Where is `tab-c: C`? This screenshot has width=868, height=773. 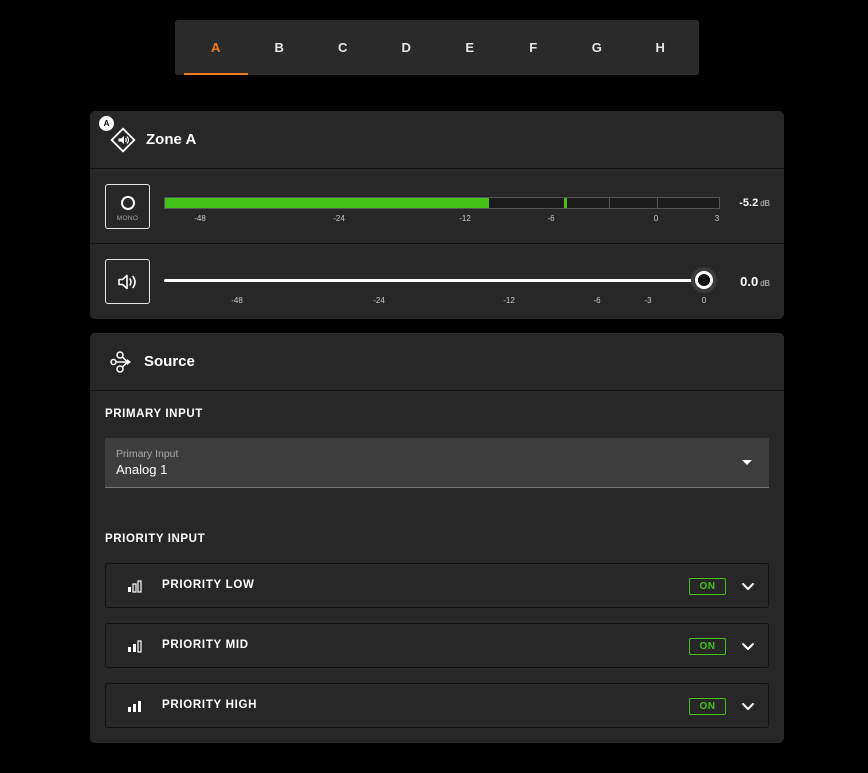
tab-c: C is located at coordinates (343, 47).